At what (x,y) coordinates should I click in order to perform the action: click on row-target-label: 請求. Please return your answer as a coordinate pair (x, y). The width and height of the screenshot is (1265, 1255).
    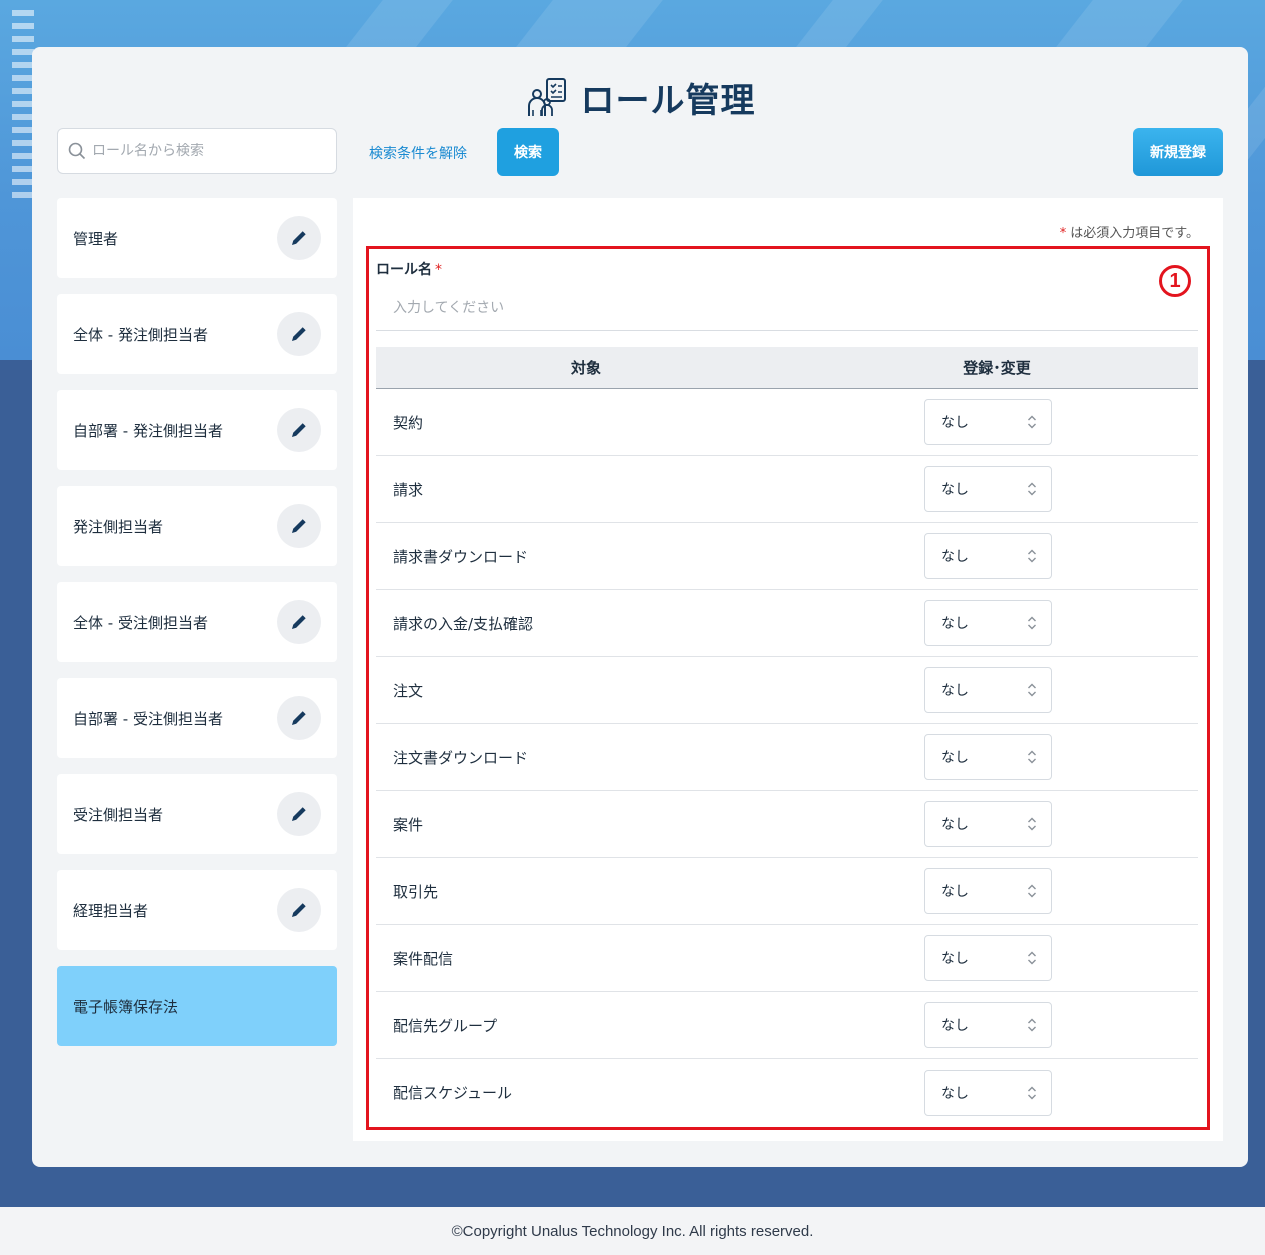
    Looking at the image, I should click on (408, 489).